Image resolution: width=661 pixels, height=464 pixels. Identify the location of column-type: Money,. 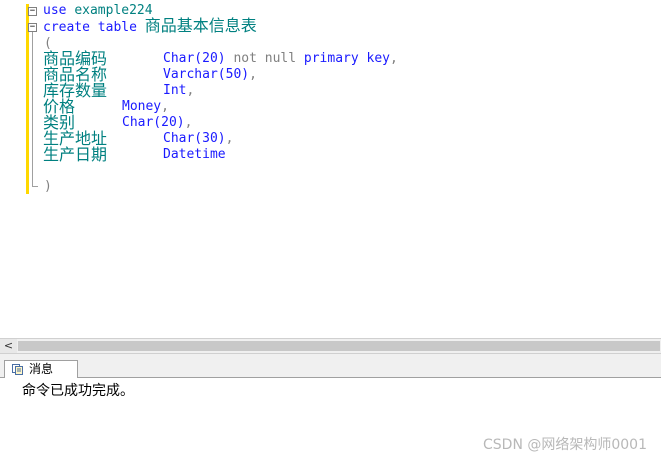
(145, 106).